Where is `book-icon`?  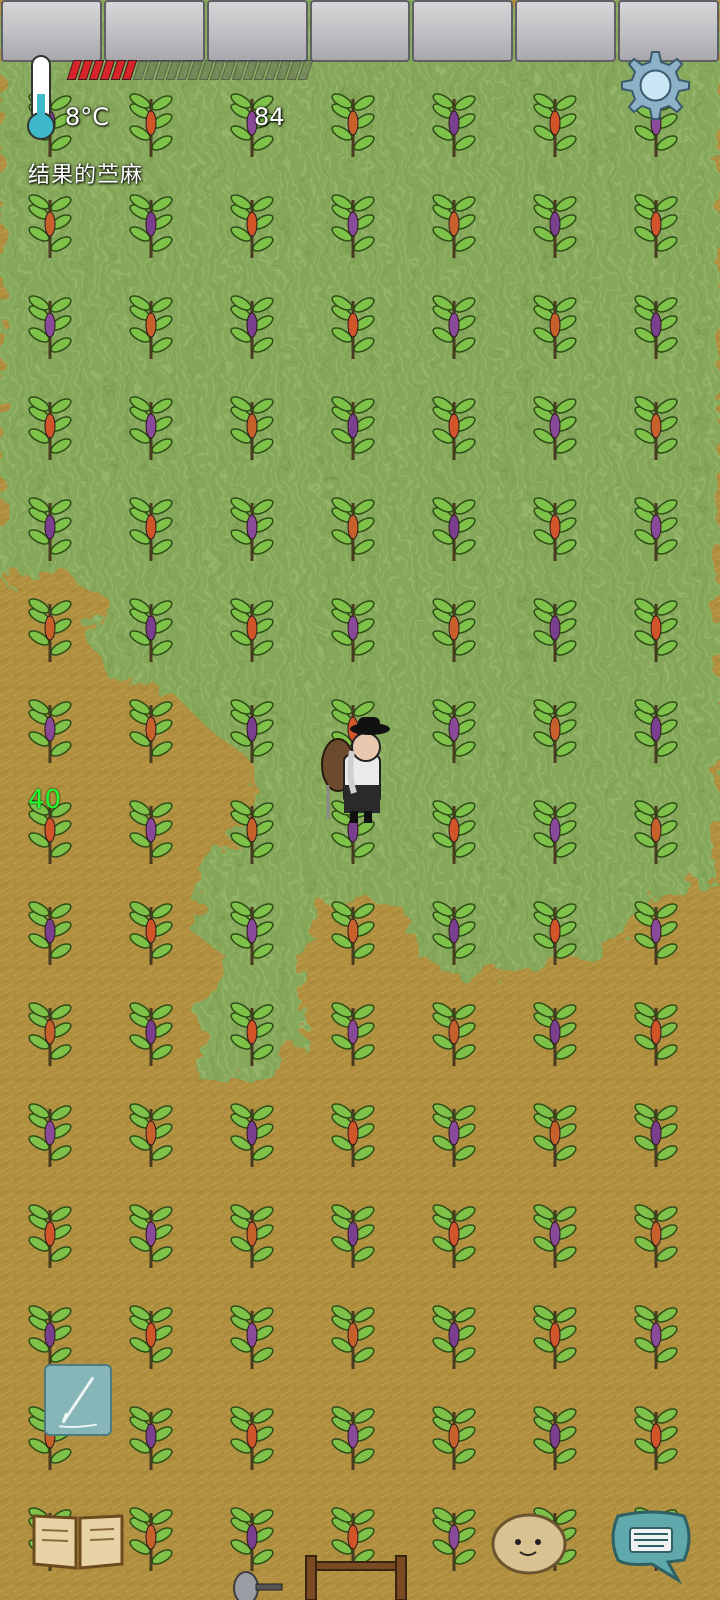 book-icon is located at coordinates (78, 1540).